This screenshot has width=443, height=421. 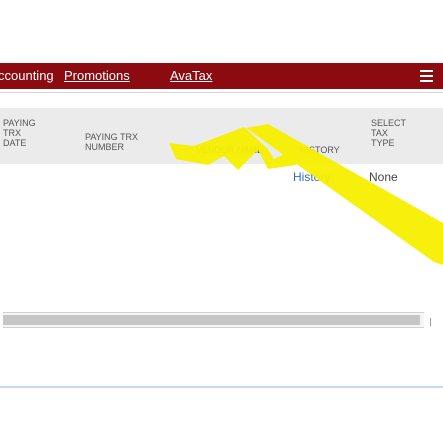 What do you see at coordinates (19, 133) in the screenshot?
I see `col-paying-trx-date: PAYING TRX DATE` at bounding box center [19, 133].